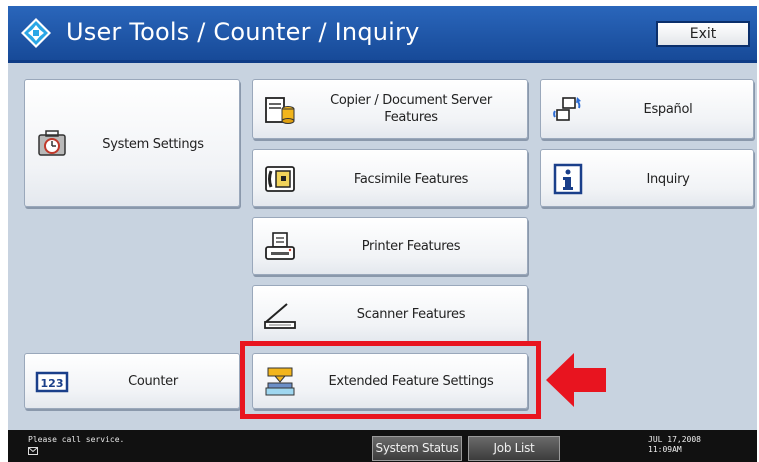 The height and width of the screenshot is (462, 759). What do you see at coordinates (411, 381) in the screenshot?
I see `extended-feature-label: Extended Feature Settings` at bounding box center [411, 381].